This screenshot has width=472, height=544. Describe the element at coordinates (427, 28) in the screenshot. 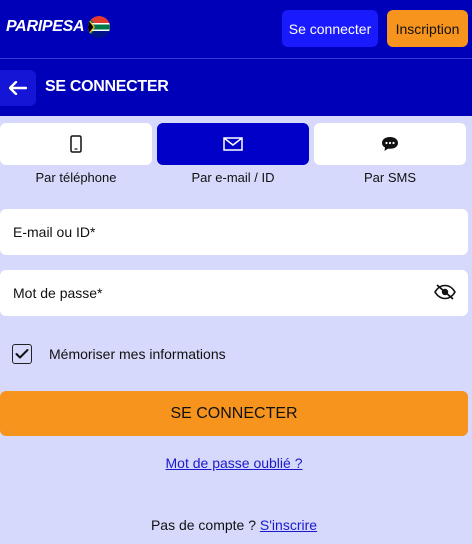

I see `register-button: Inscription` at that location.